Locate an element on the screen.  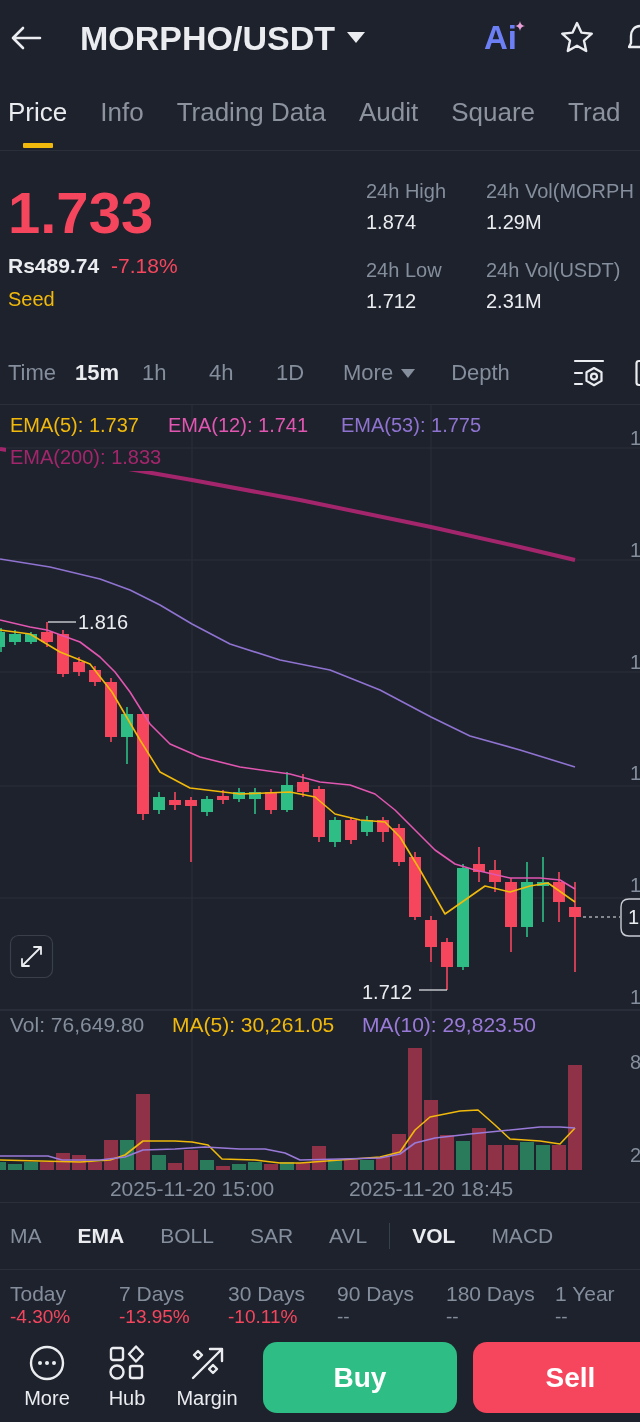
nav-button: More is located at coordinates (47, 1377).